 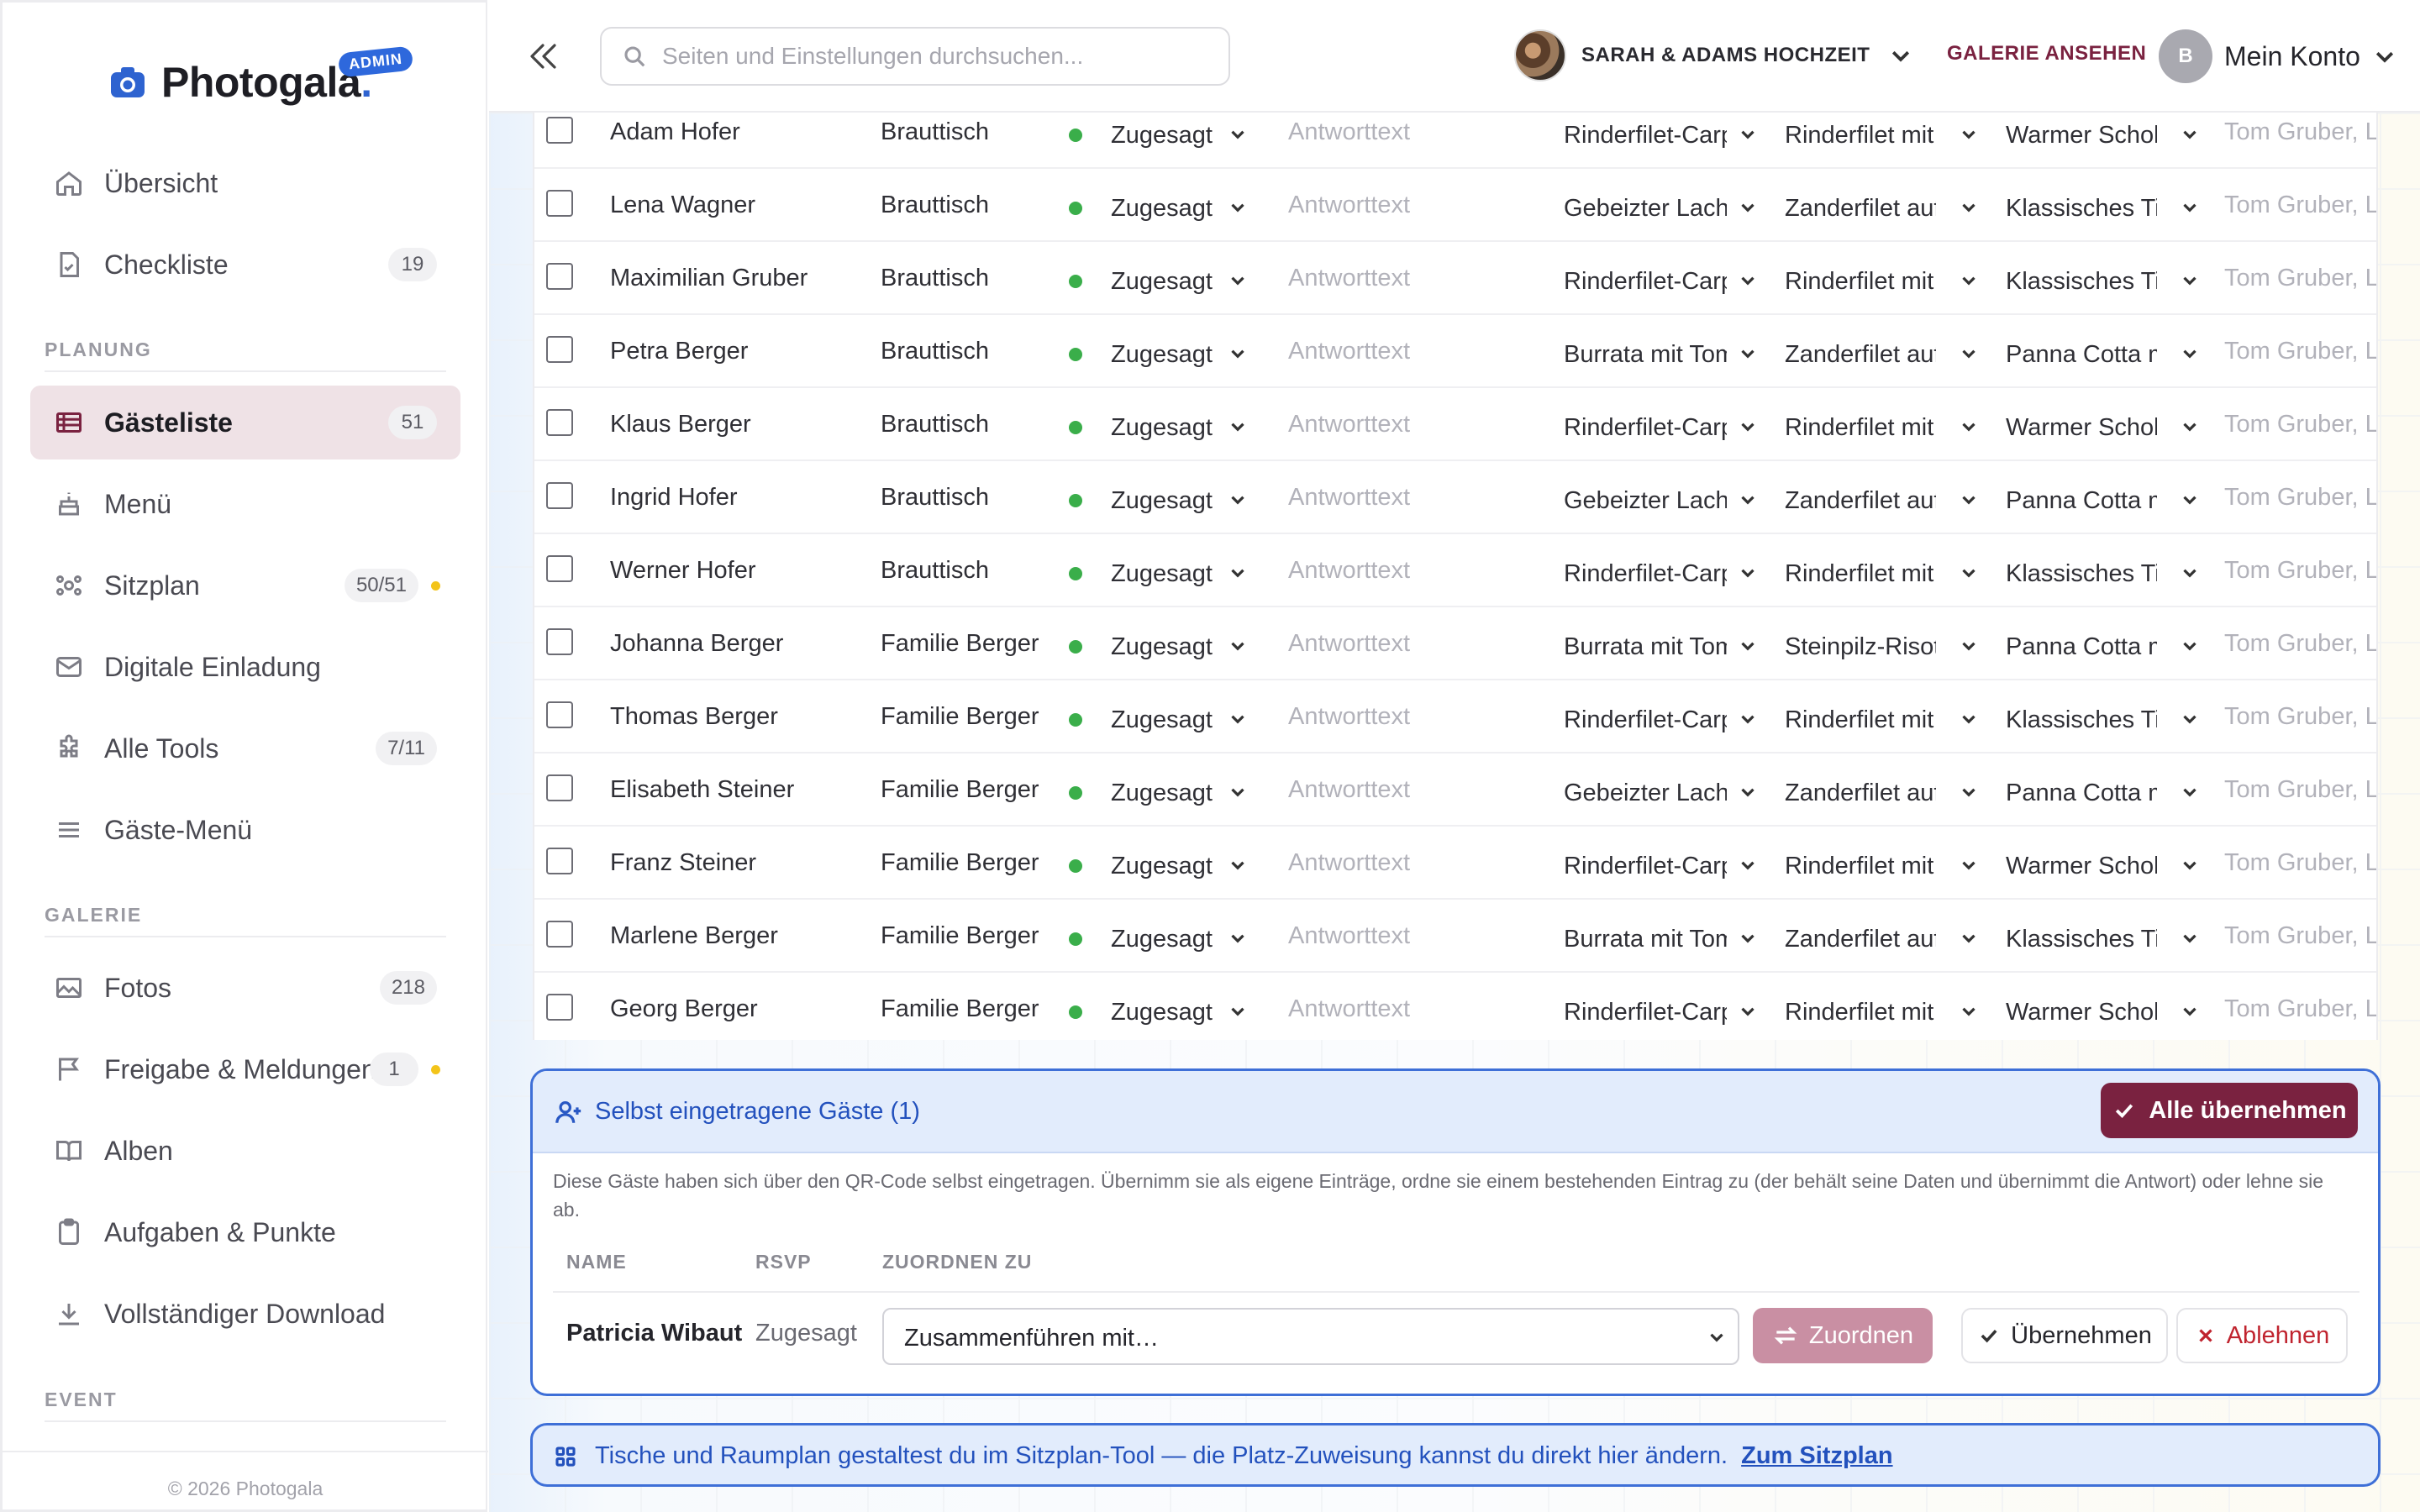 I want to click on assign-button: Zuordnen, so click(x=1843, y=1335).